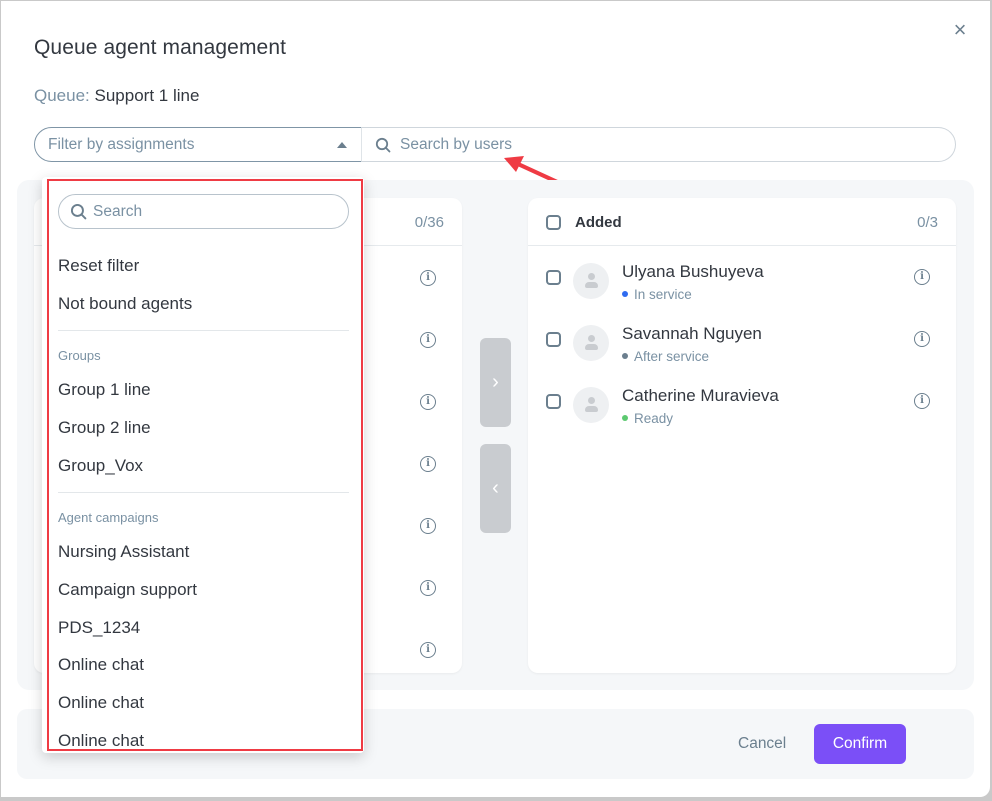  What do you see at coordinates (342, 145) in the screenshot?
I see `caret-up-icon` at bounding box center [342, 145].